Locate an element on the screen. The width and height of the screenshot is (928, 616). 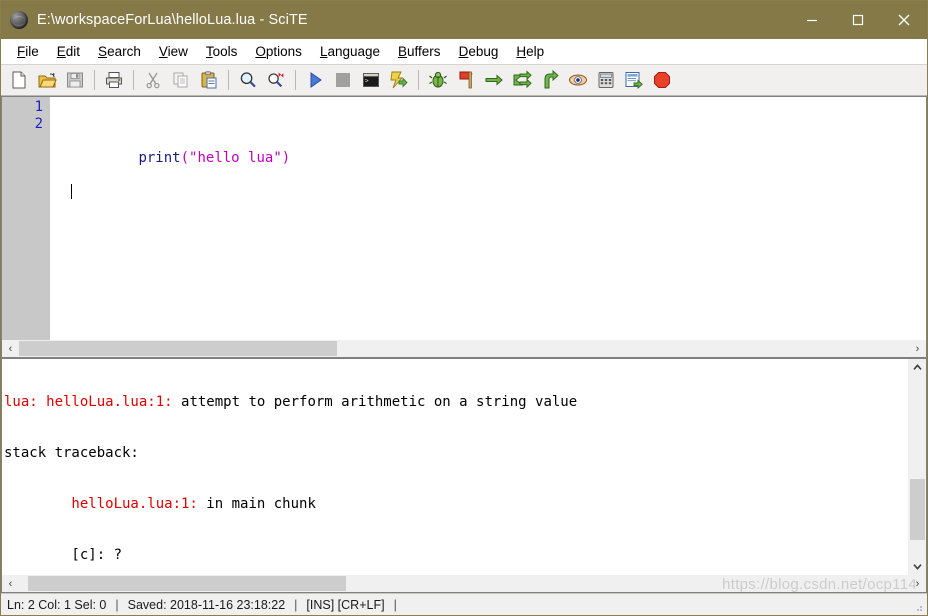
output-horizontal-scrollbar: ‹ › is located at coordinates (464, 584).